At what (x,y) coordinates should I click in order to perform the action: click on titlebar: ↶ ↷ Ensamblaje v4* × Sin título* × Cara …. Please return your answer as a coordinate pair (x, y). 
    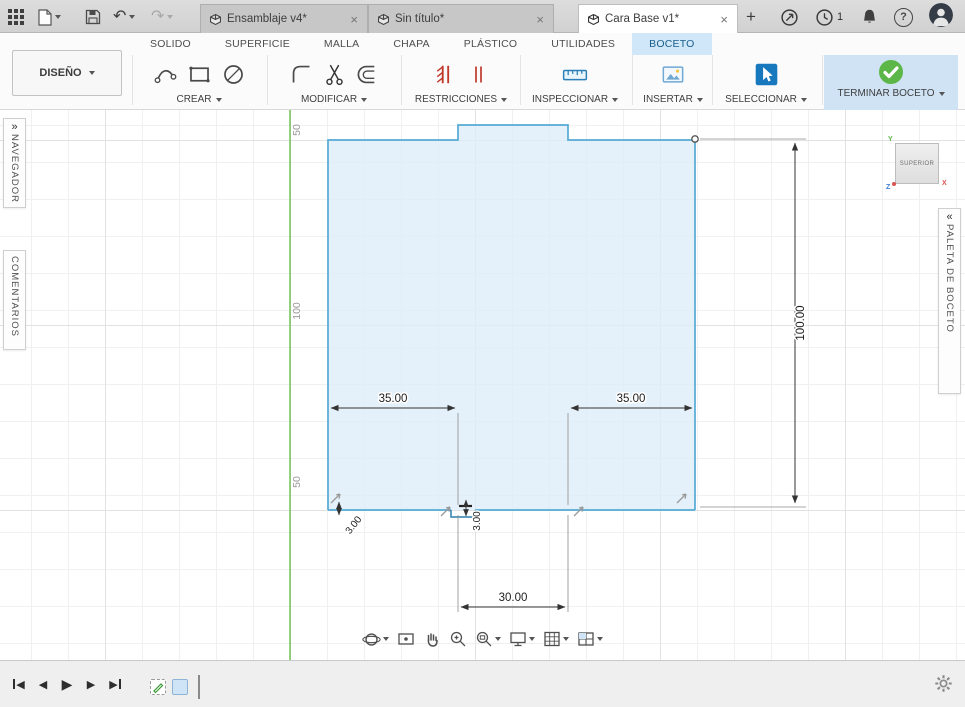
    Looking at the image, I should click on (482, 16).